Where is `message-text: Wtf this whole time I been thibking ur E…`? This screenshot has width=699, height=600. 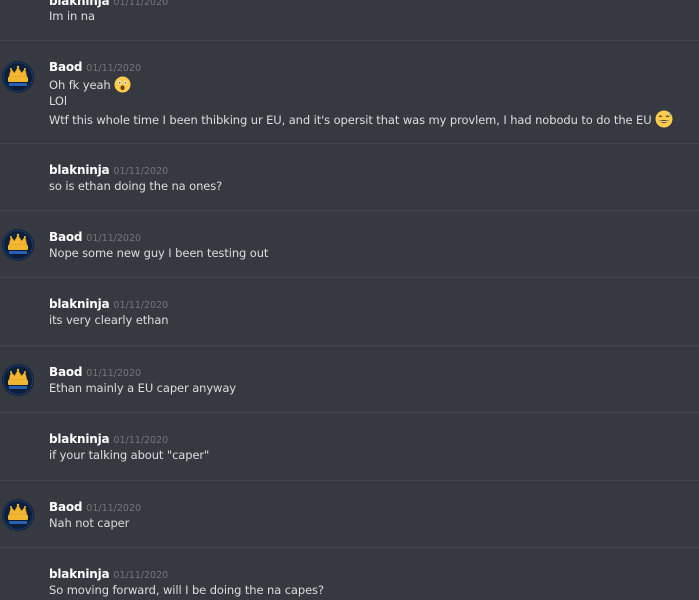
message-text: Wtf this whole time I been thibking ur E… is located at coordinates (361, 121).